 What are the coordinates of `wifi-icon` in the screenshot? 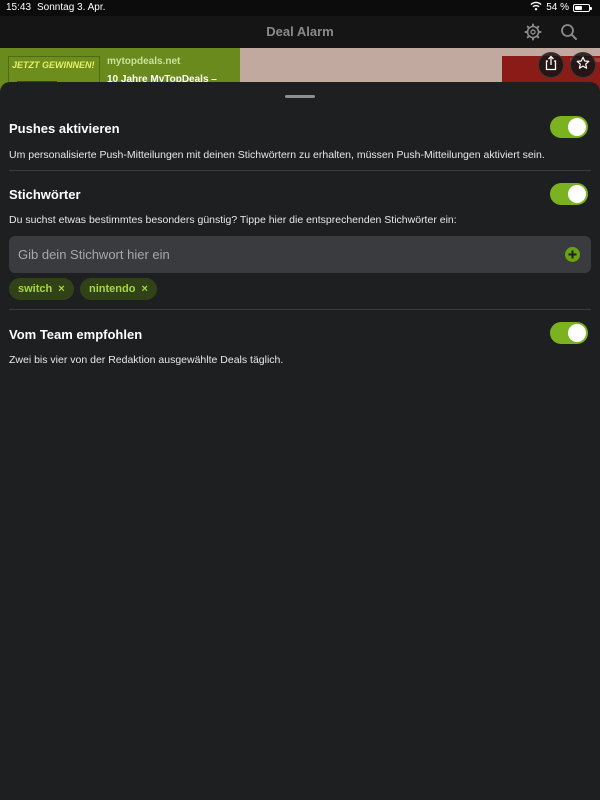 It's located at (536, 7).